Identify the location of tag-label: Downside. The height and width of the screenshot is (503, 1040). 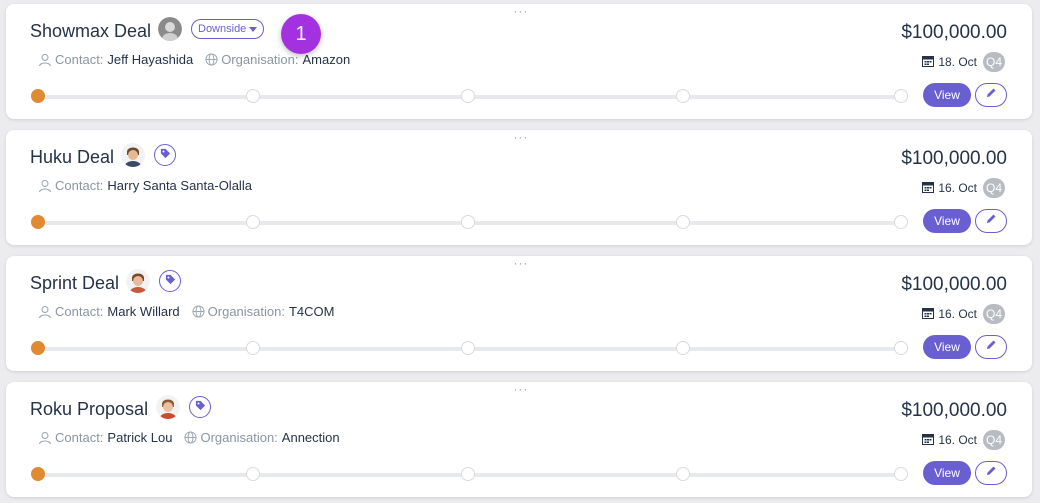
(222, 28).